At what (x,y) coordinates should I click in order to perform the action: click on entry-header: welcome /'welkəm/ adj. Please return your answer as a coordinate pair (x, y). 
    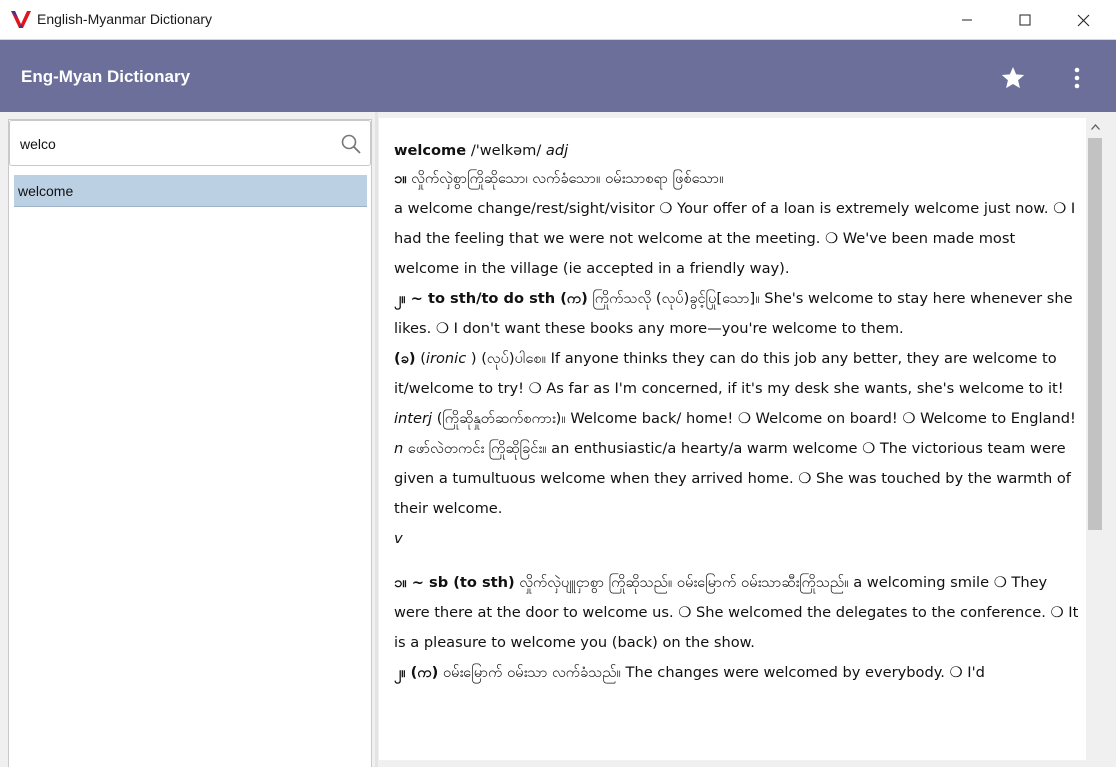
    Looking at the image, I should click on (739, 151).